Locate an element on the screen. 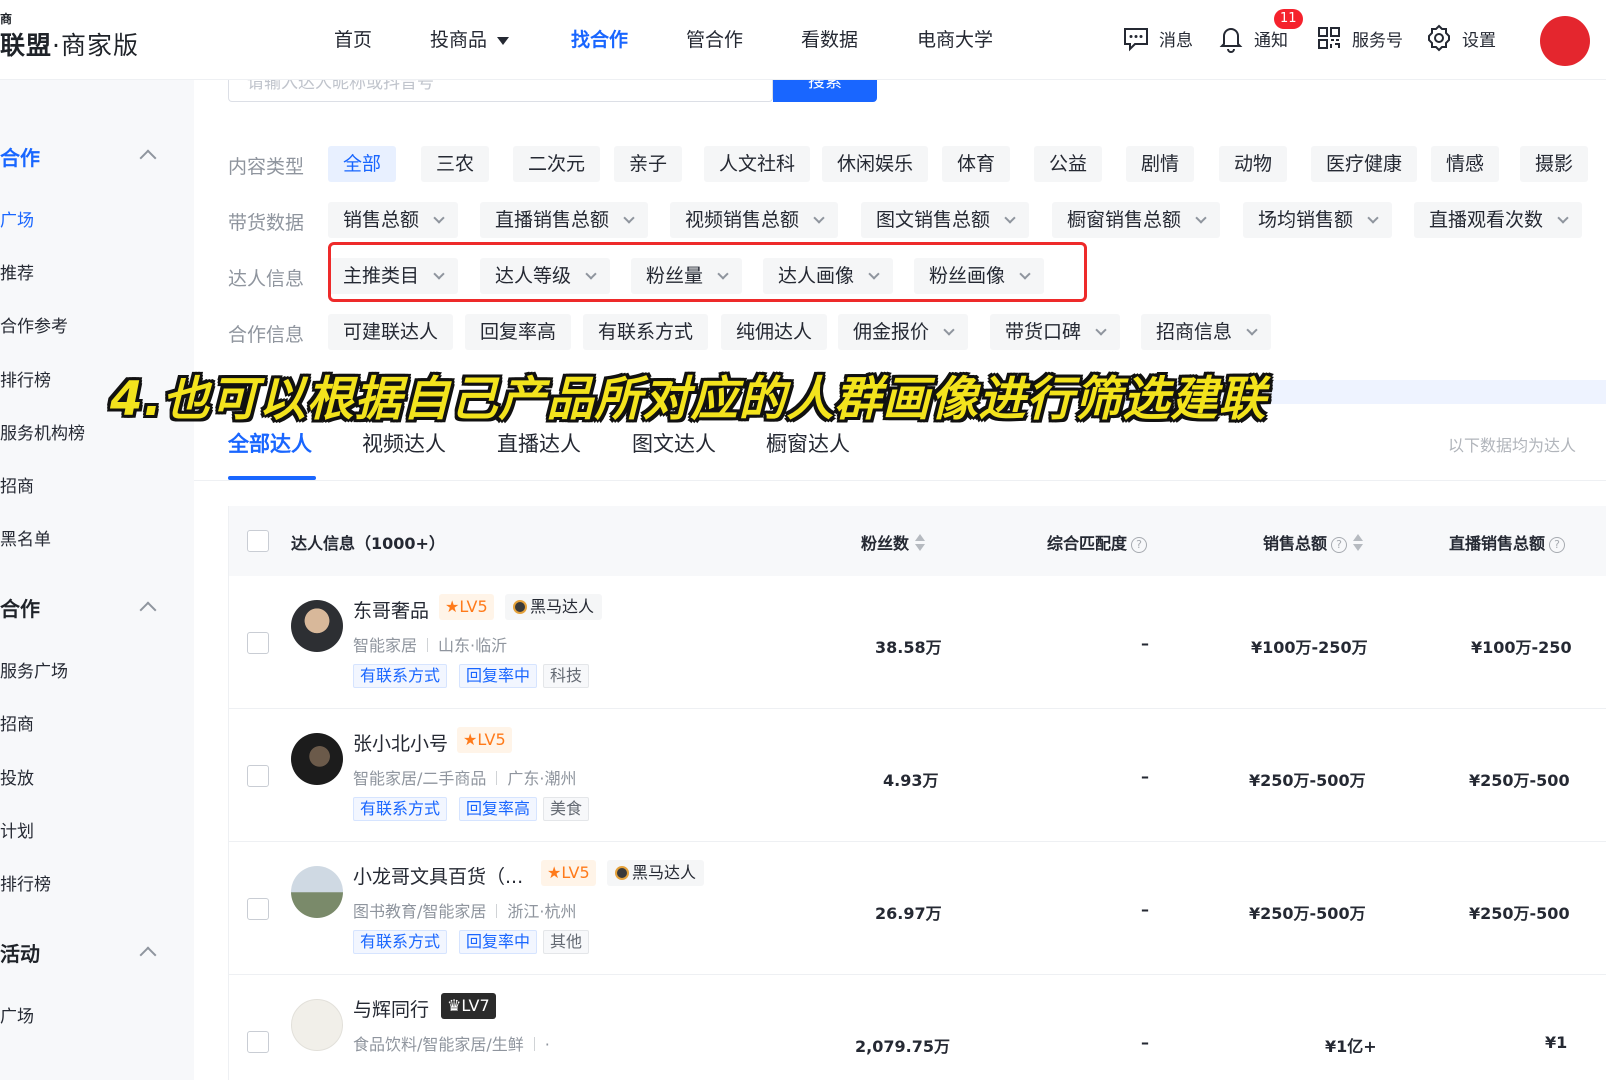 This screenshot has width=1606, height=1080. messages-button: 消息 is located at coordinates (1157, 38).